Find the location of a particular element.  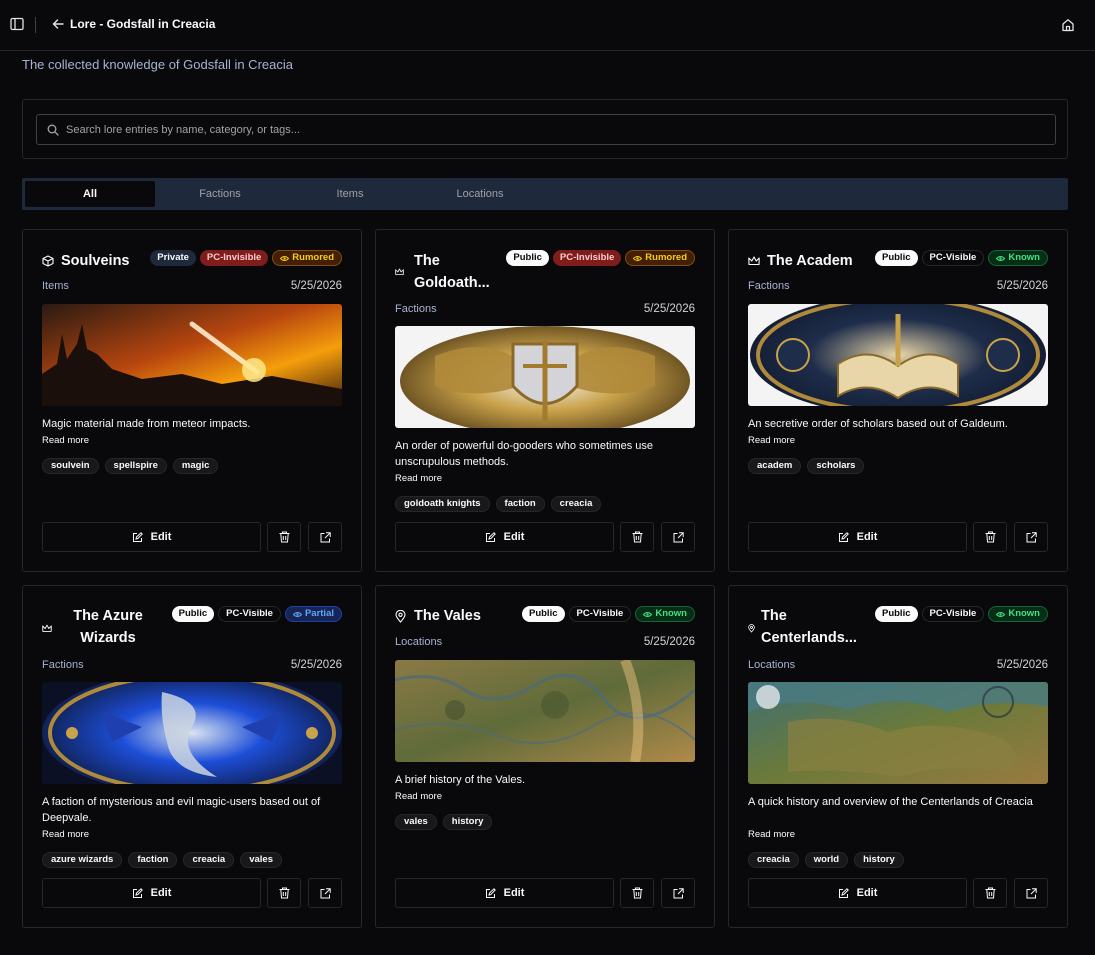

sidebar-toggle-icon is located at coordinates (17, 24).